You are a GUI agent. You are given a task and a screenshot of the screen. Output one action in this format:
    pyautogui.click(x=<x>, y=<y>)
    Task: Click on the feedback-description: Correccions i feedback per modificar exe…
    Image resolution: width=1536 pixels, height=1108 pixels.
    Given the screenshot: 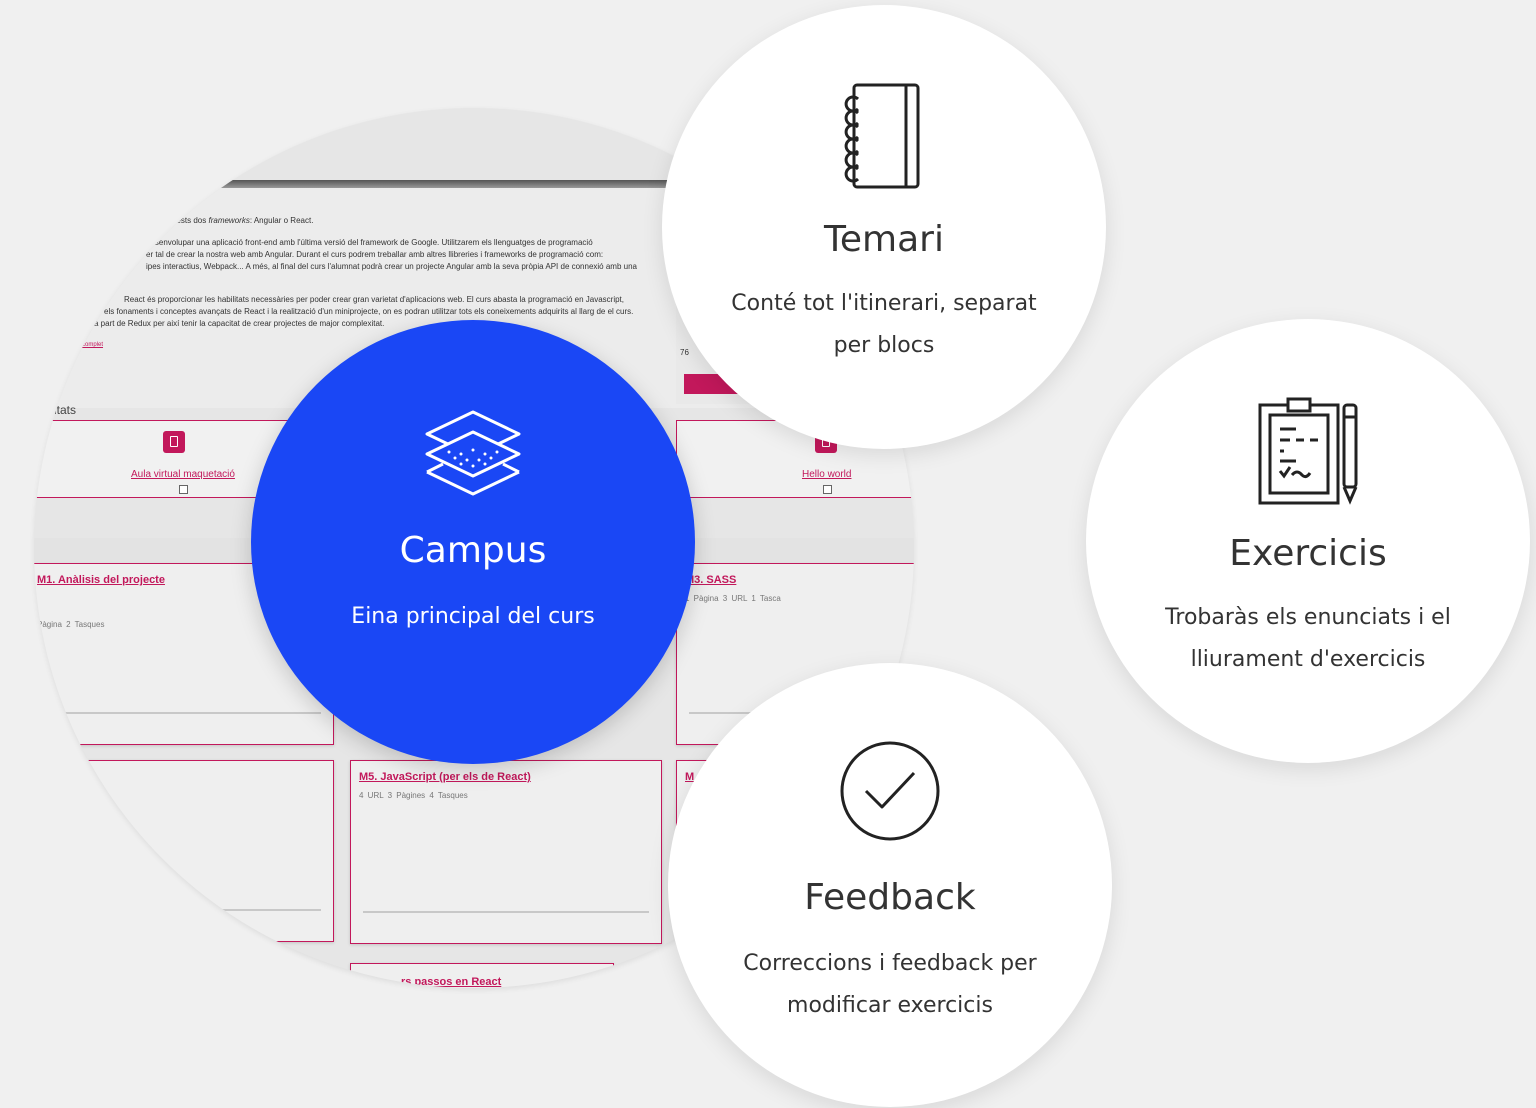 What is the action you would take?
    pyautogui.click(x=889, y=985)
    